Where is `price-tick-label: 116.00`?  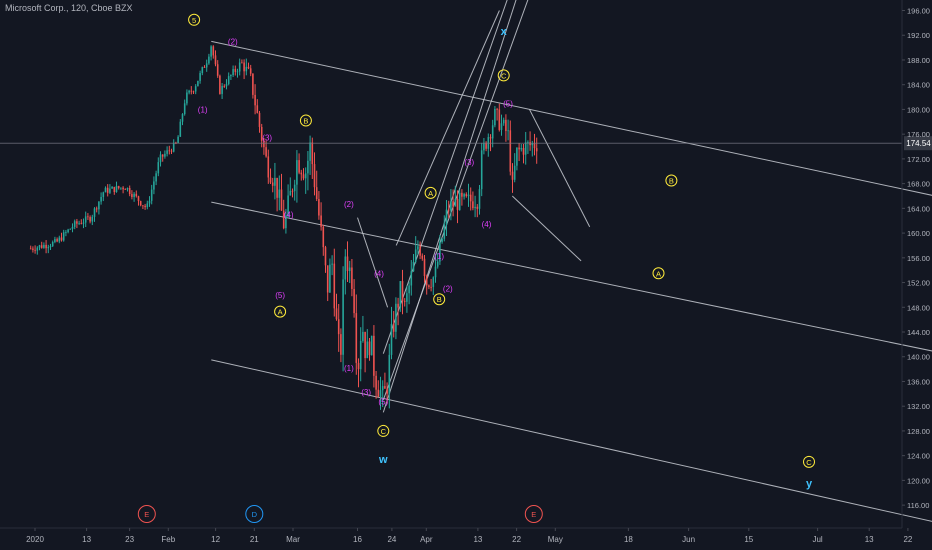 price-tick-label: 116.00 is located at coordinates (918, 505).